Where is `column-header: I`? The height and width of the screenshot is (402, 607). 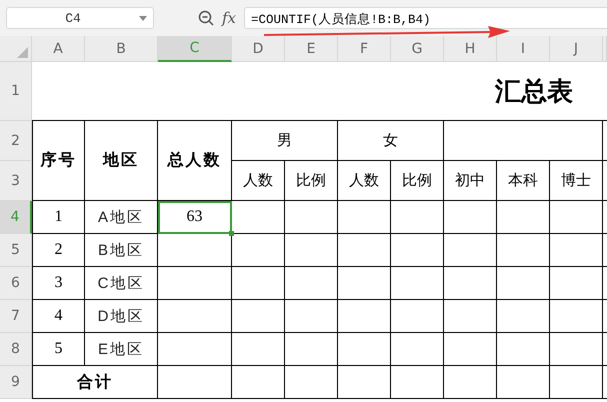 column-header: I is located at coordinates (523, 49).